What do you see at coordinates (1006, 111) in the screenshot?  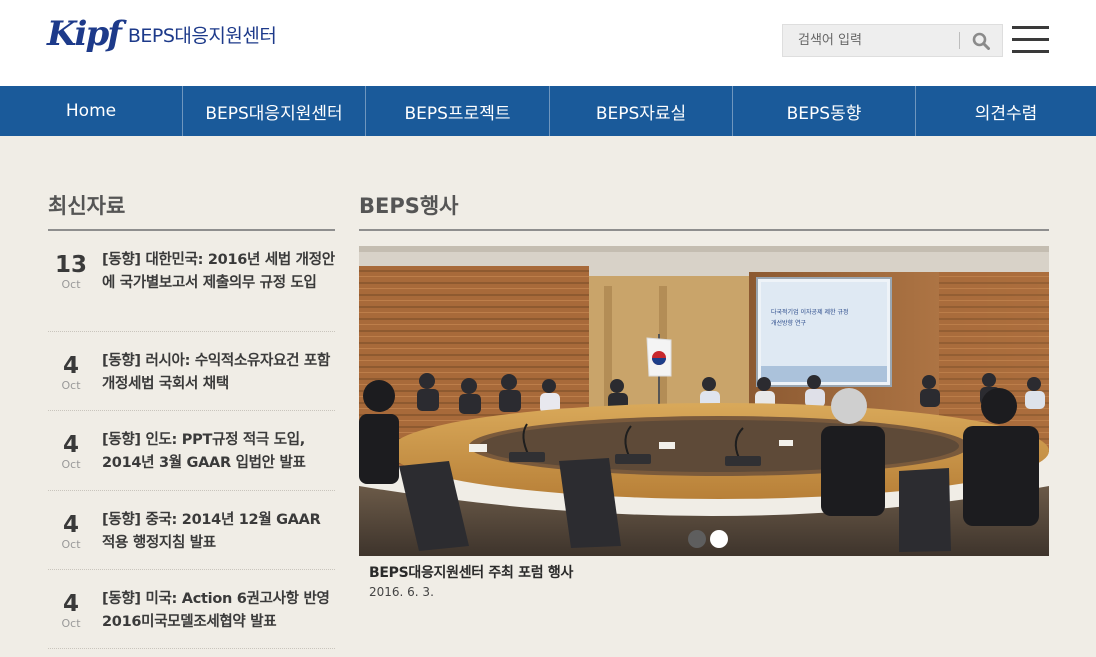 I see `nav-item-opinion: 의견수렴` at bounding box center [1006, 111].